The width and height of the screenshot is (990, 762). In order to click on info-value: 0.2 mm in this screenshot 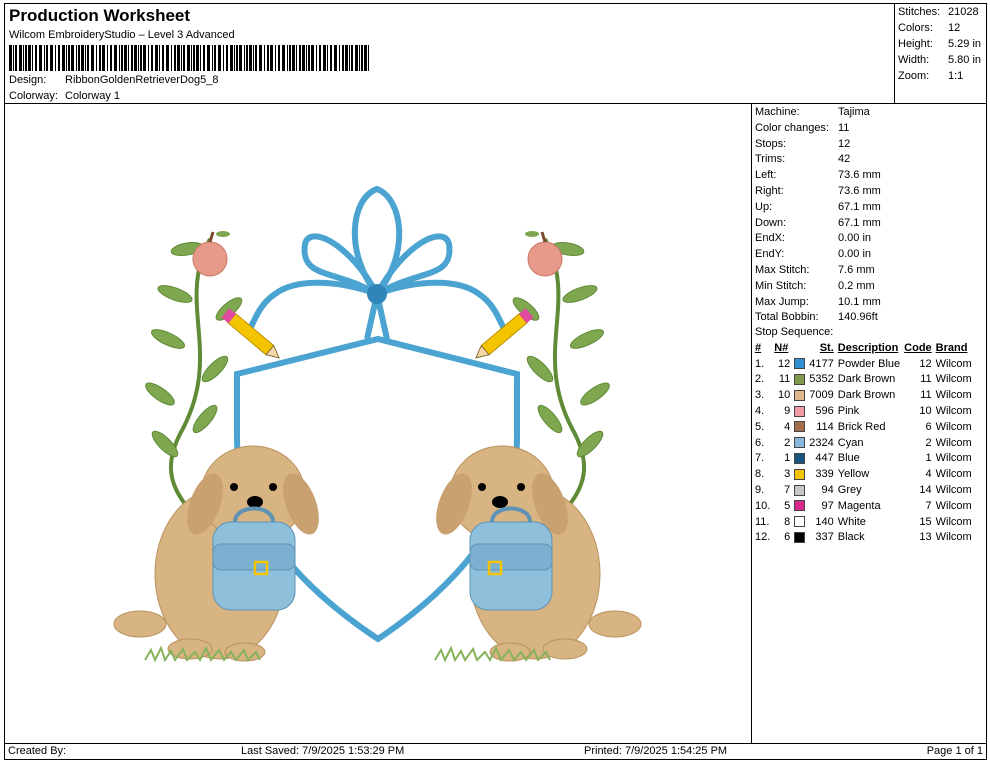, I will do `click(856, 285)`.